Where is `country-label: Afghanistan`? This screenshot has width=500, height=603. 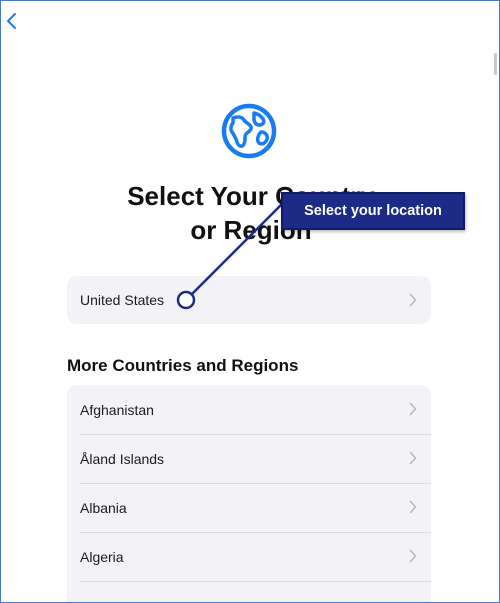
country-label: Afghanistan is located at coordinates (117, 409).